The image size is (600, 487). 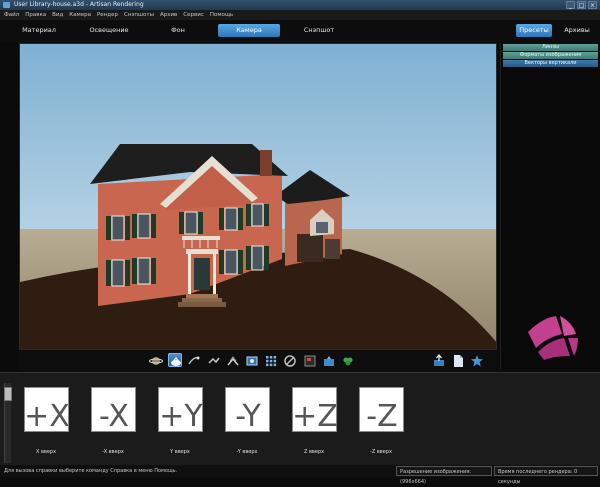 I want to click on screenshot-tool, so click(x=329, y=360).